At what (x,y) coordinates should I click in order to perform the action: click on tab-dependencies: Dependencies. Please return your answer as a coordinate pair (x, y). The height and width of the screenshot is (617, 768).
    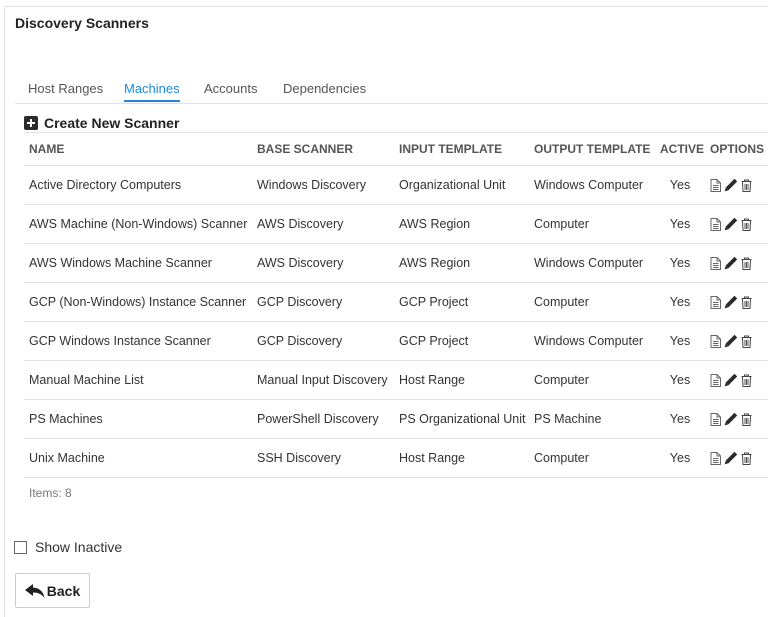
    Looking at the image, I should click on (324, 88).